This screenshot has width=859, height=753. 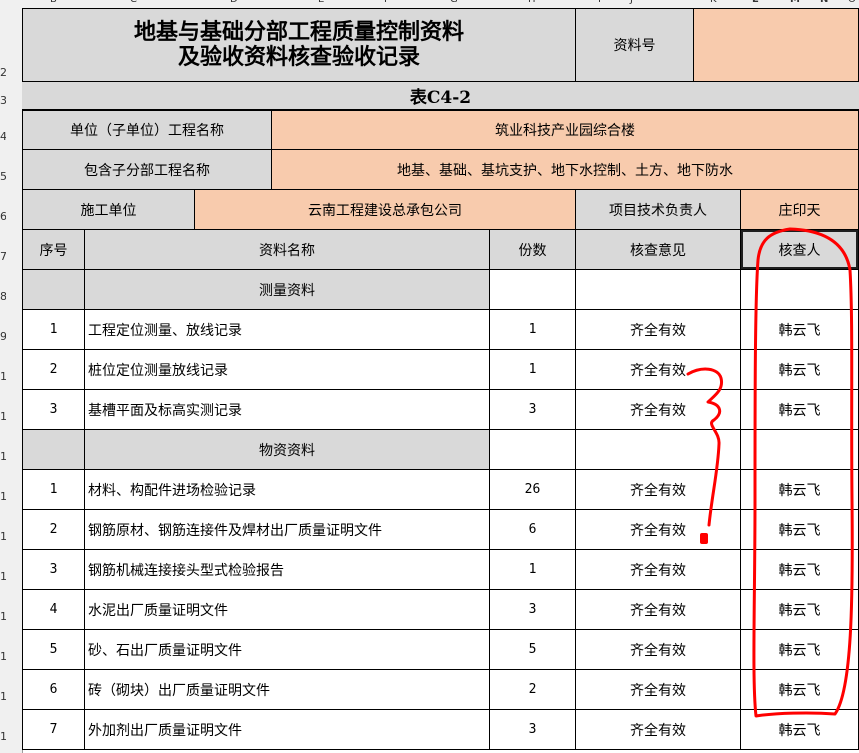 I want to click on column-header-h: H, so click(x=532, y=2).